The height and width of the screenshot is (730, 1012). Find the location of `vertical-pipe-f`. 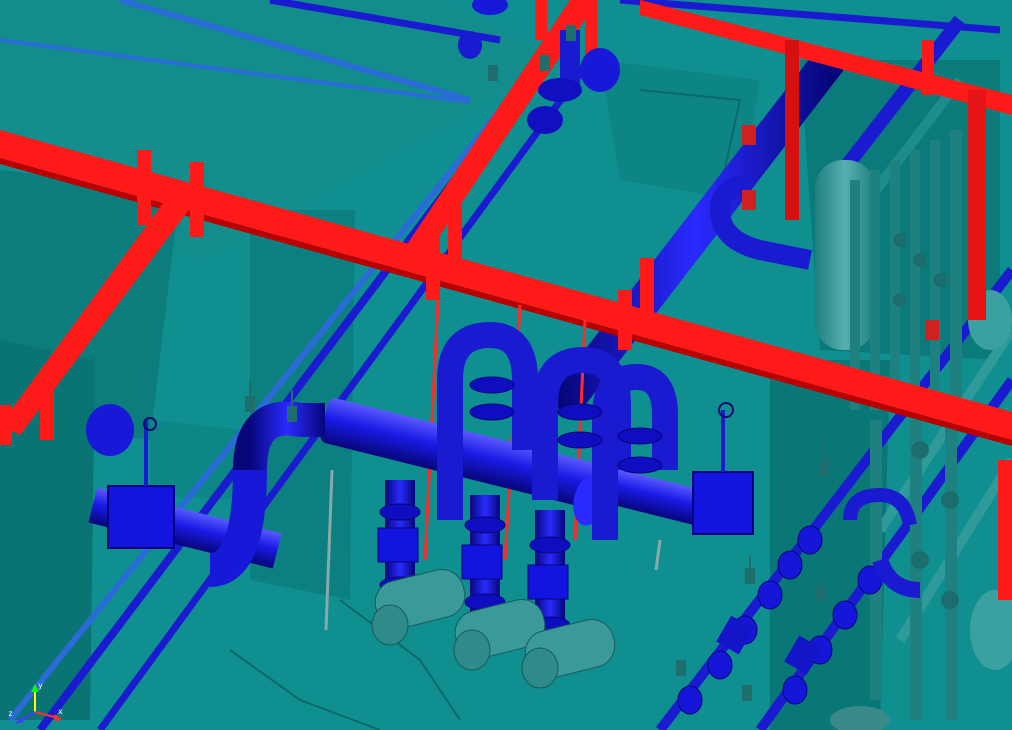

vertical-pipe-f is located at coordinates (956, 270).